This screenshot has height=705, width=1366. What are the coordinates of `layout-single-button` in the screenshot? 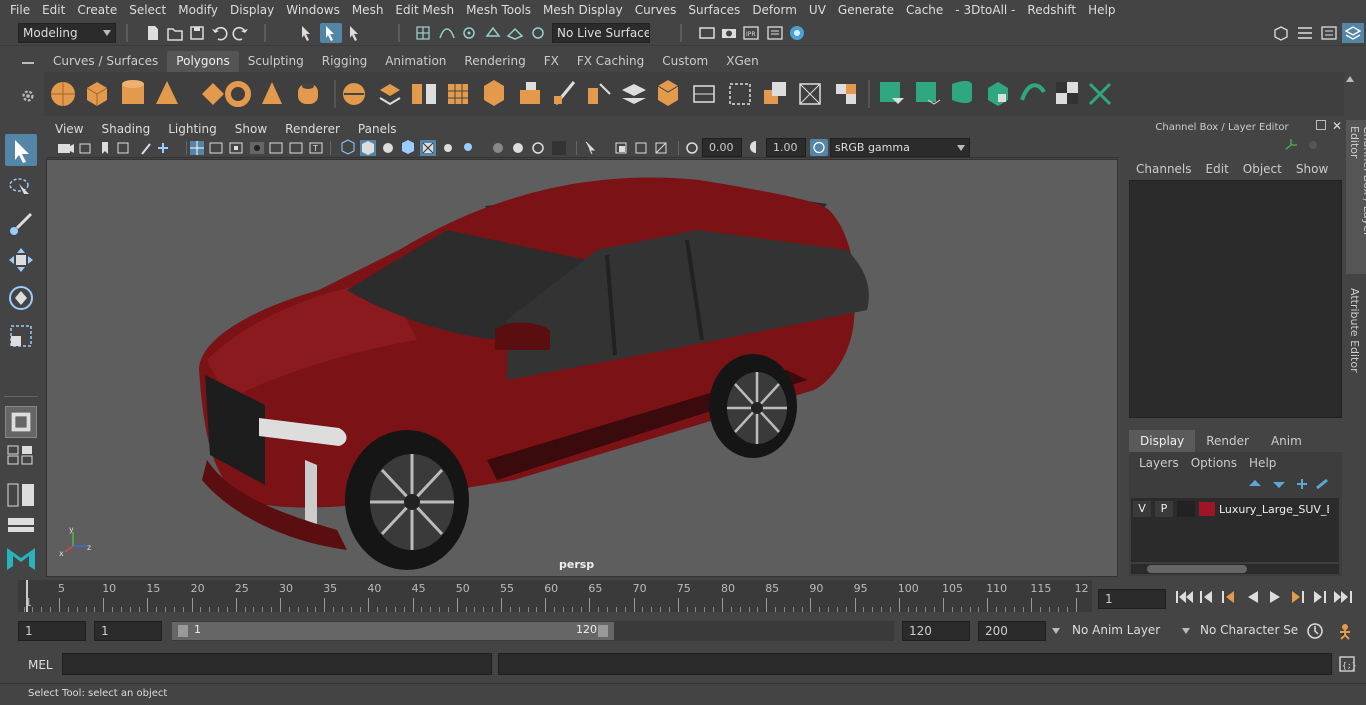 It's located at (21, 422).